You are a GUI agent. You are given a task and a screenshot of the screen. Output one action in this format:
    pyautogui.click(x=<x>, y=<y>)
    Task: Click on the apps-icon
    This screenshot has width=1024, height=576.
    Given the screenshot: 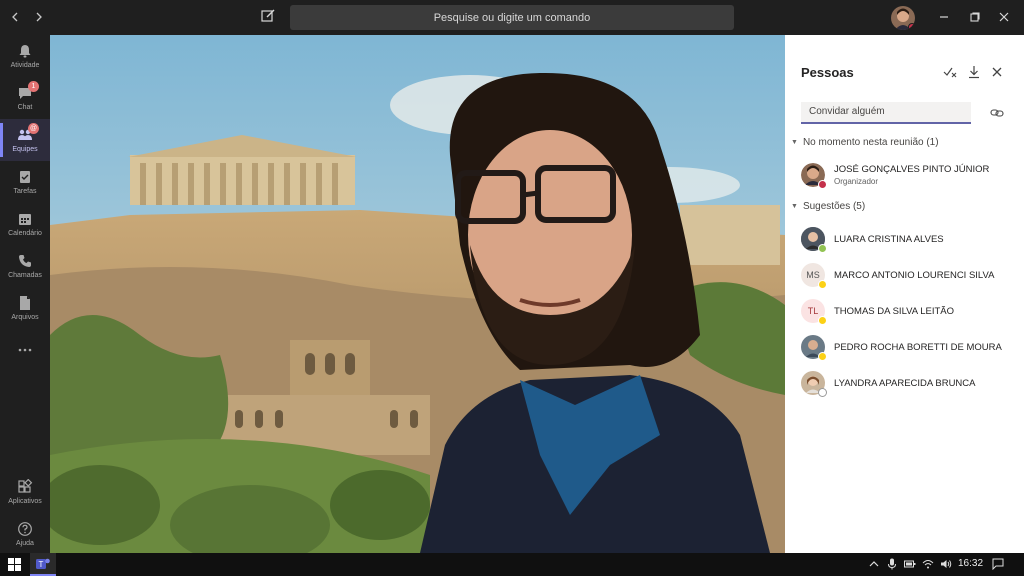 What is the action you would take?
    pyautogui.click(x=25, y=486)
    